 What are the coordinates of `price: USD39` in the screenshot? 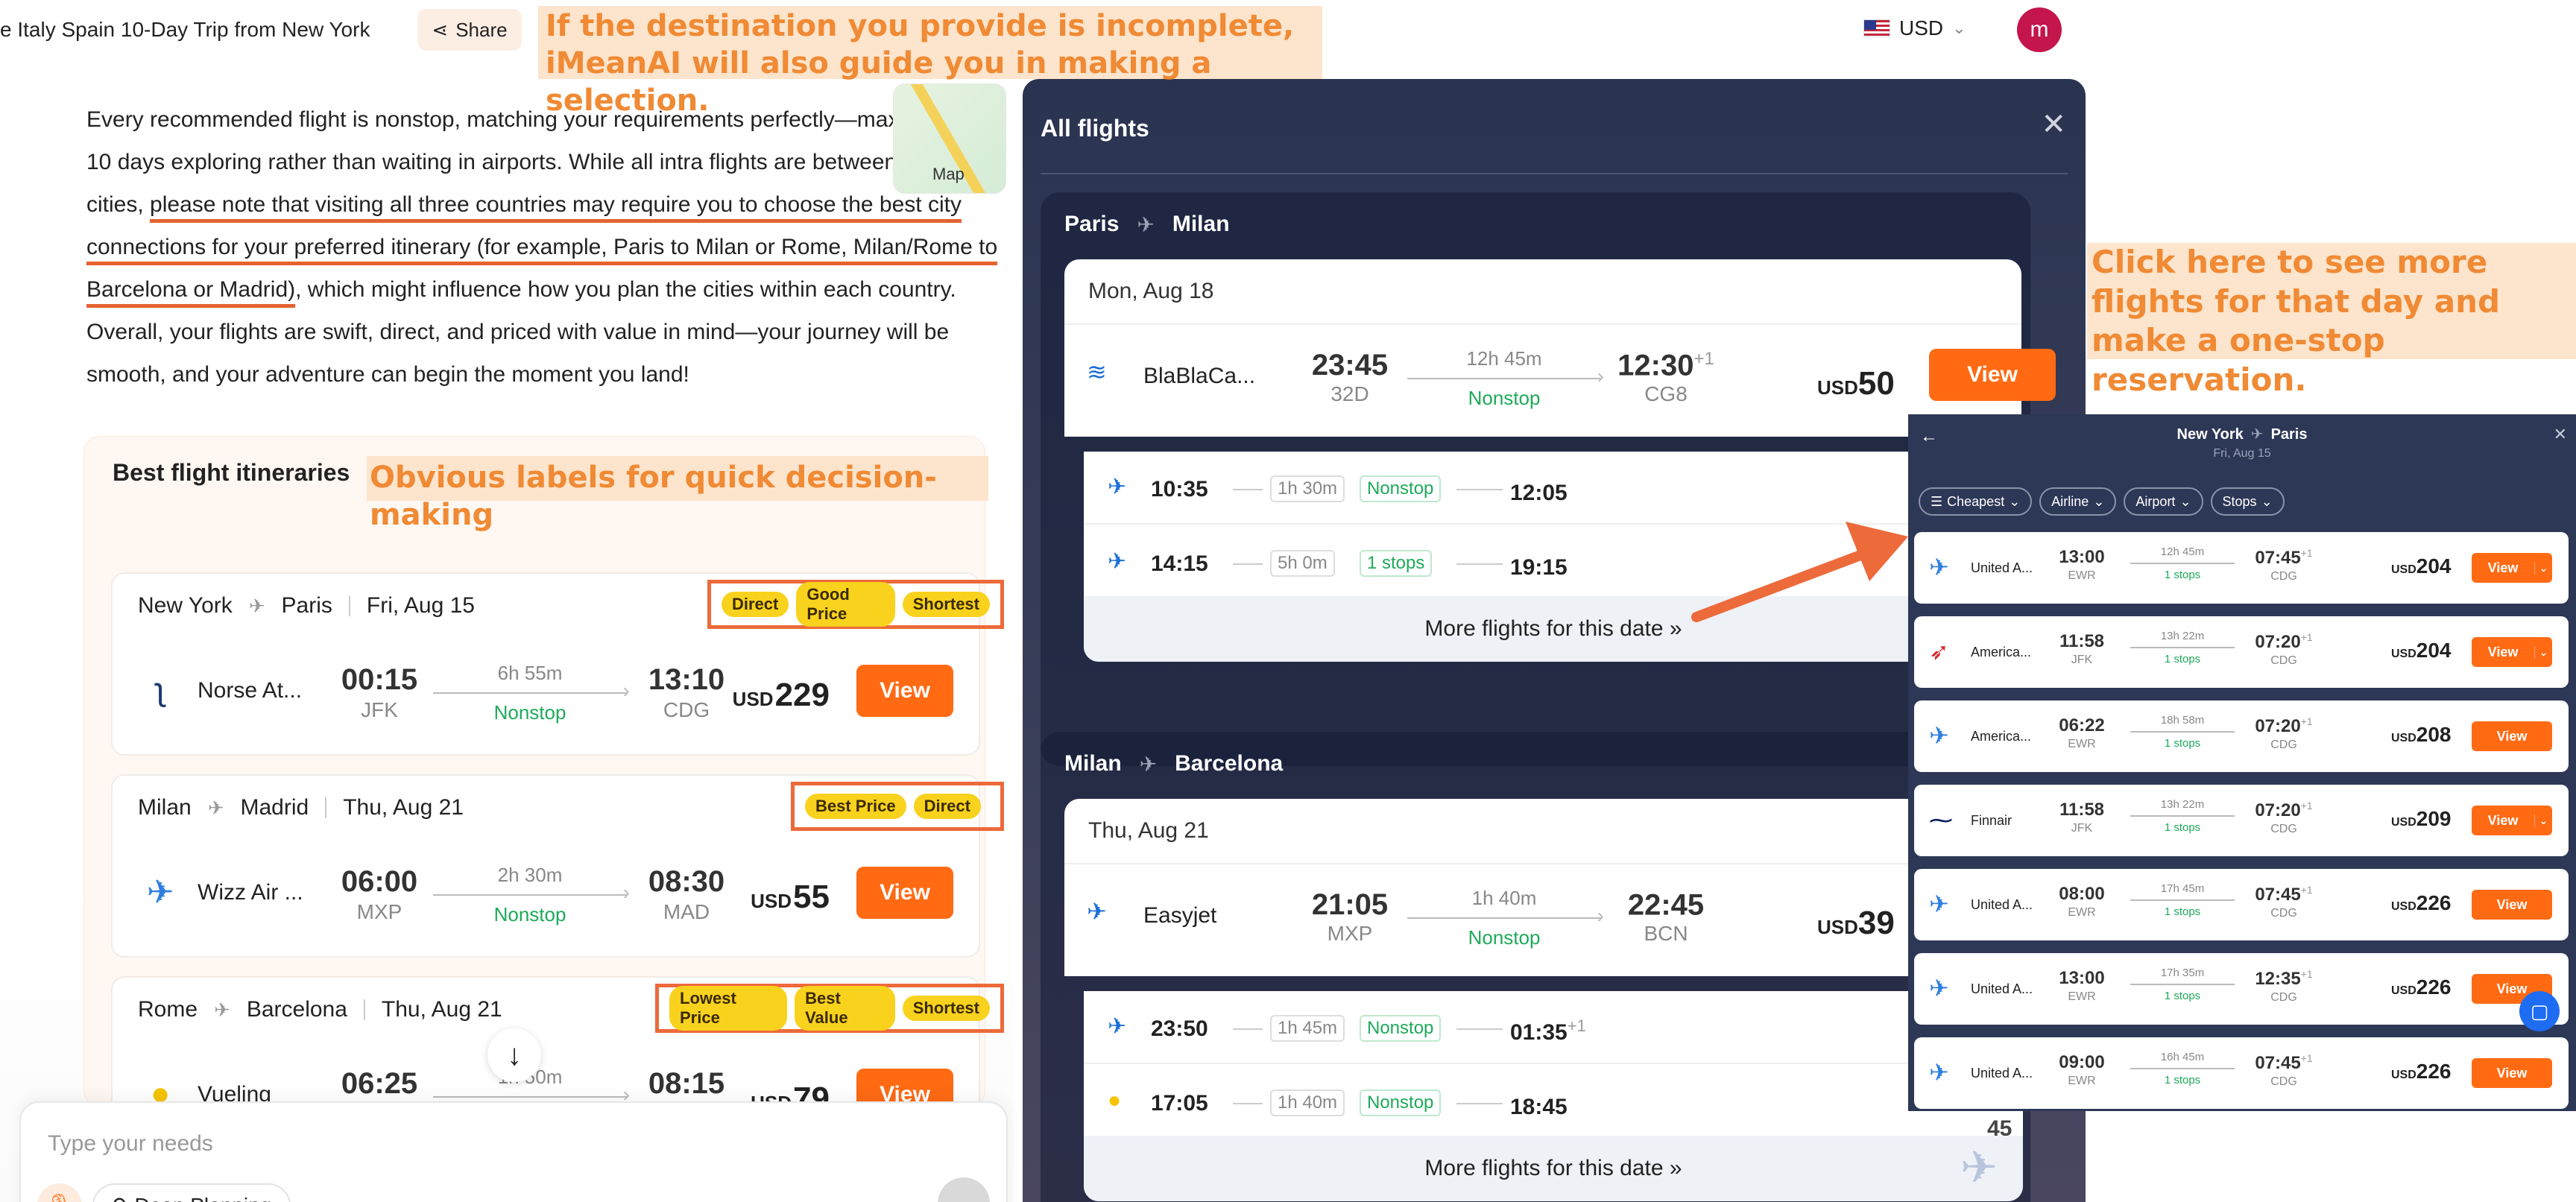 It's located at (1856, 923).